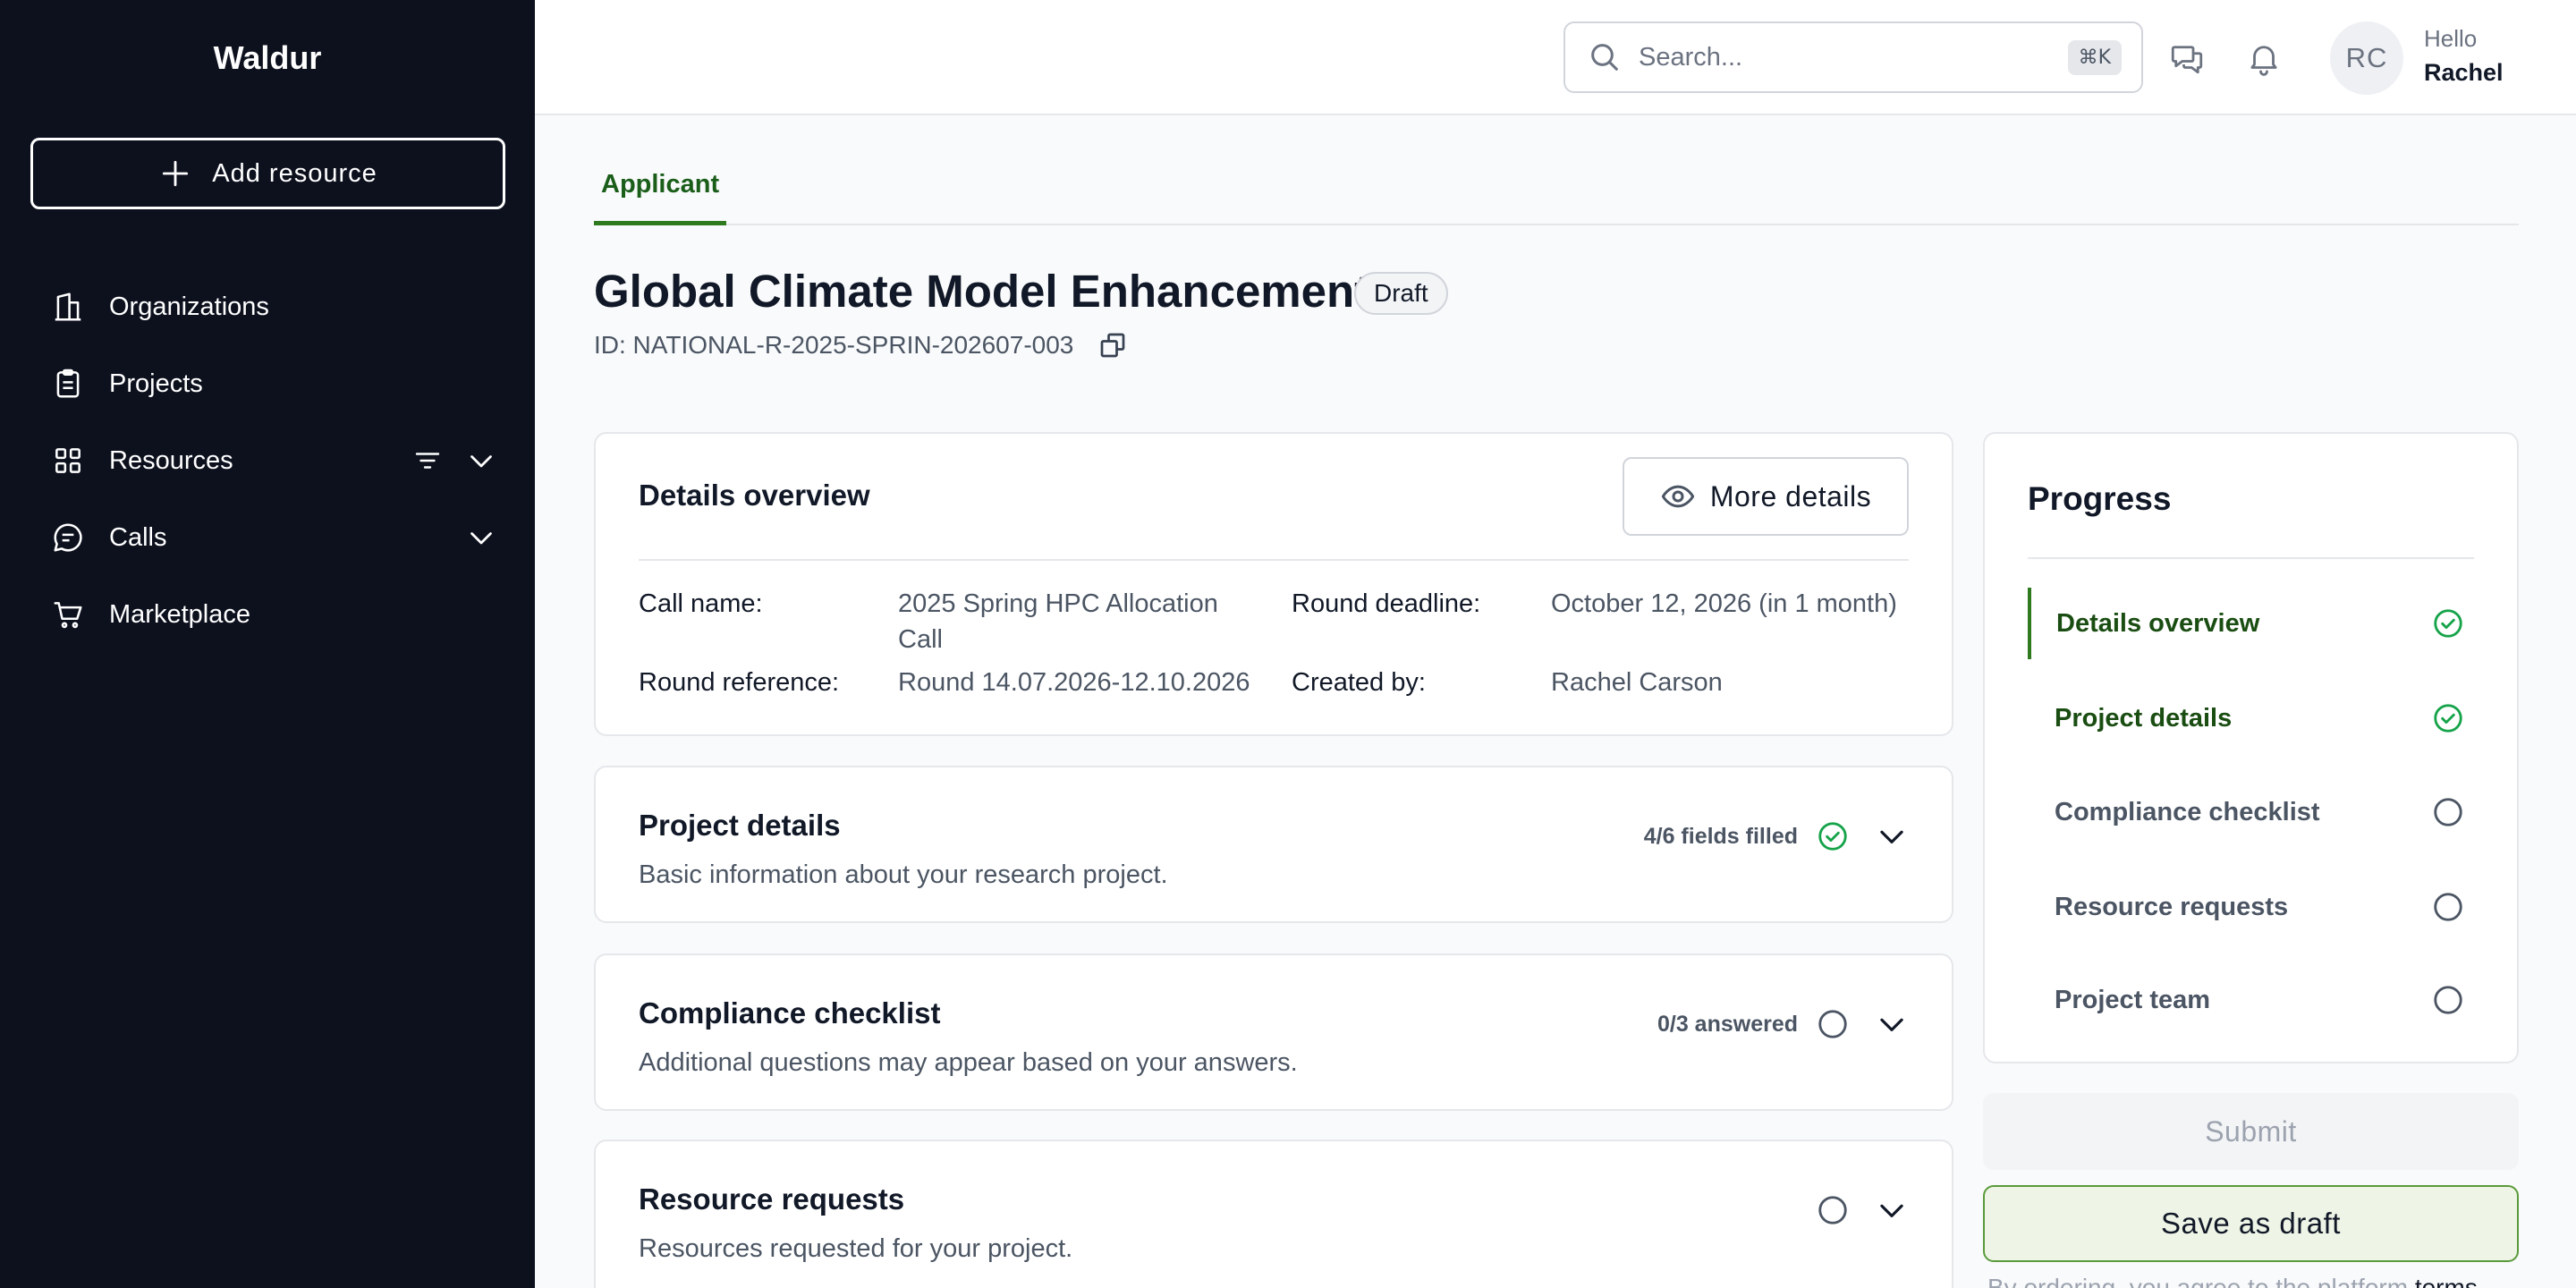  What do you see at coordinates (2201, 1281) in the screenshot?
I see `terms-prefix: By ordering, you agree to the platform` at bounding box center [2201, 1281].